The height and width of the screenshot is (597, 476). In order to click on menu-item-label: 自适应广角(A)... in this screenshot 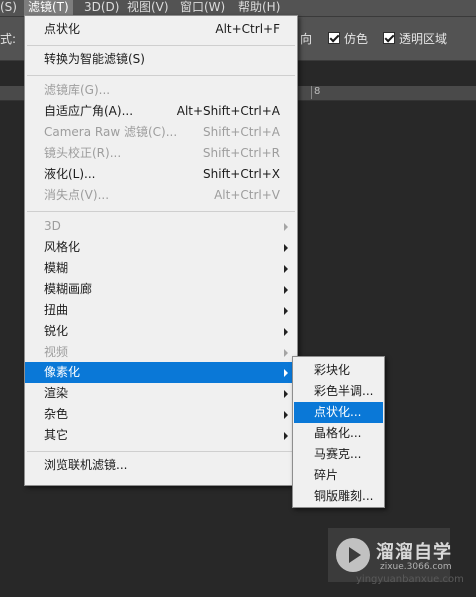, I will do `click(89, 111)`.